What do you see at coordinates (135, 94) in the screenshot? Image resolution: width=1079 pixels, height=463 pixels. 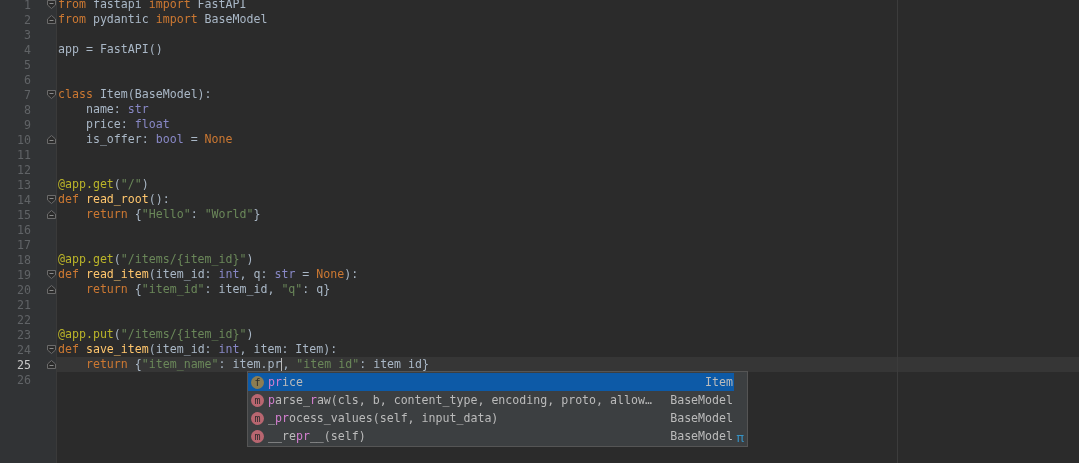 I see `code-line: class Item(BaseModel):` at bounding box center [135, 94].